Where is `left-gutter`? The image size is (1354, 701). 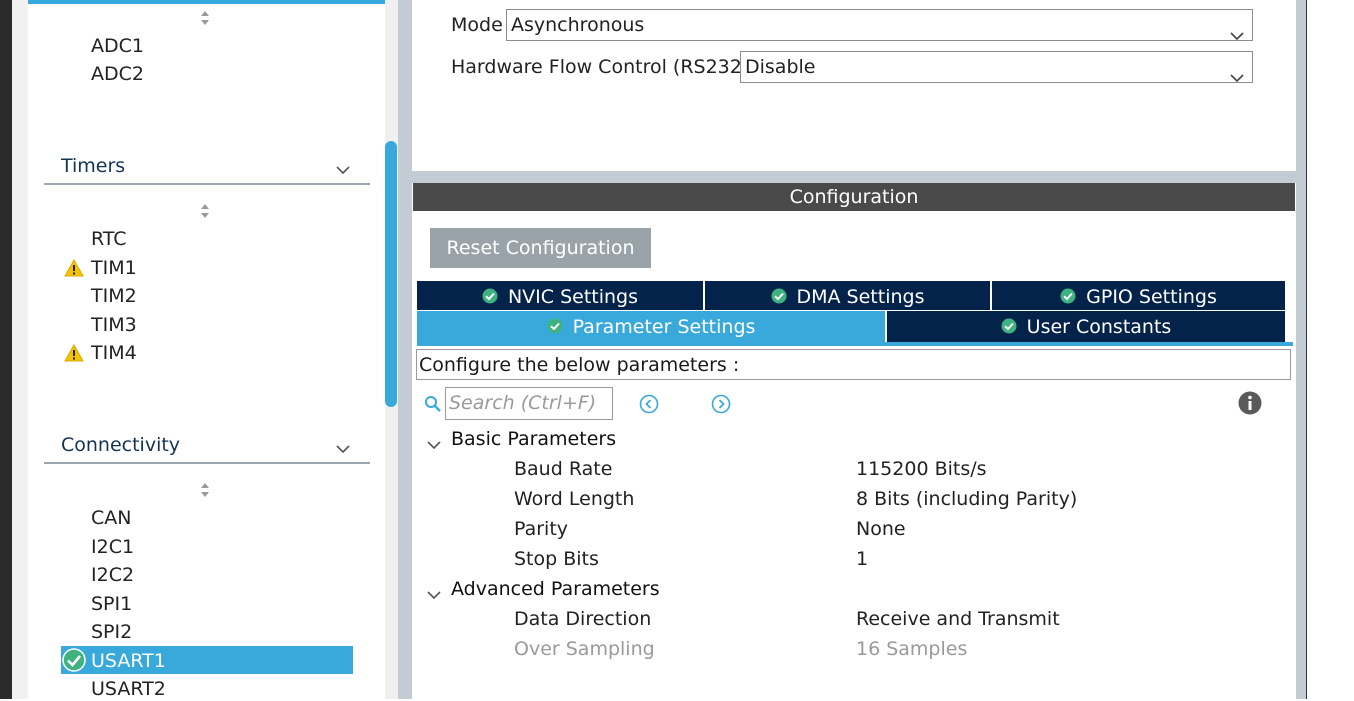
left-gutter is located at coordinates (20, 349).